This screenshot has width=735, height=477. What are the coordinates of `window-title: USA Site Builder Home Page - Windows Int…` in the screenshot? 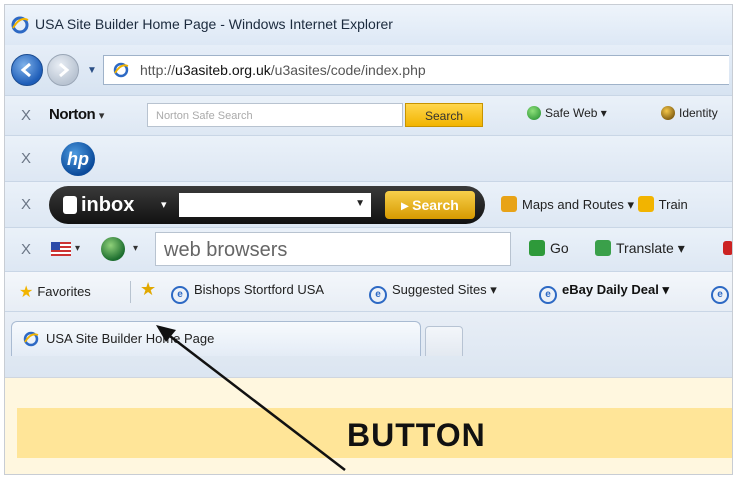 It's located at (214, 24).